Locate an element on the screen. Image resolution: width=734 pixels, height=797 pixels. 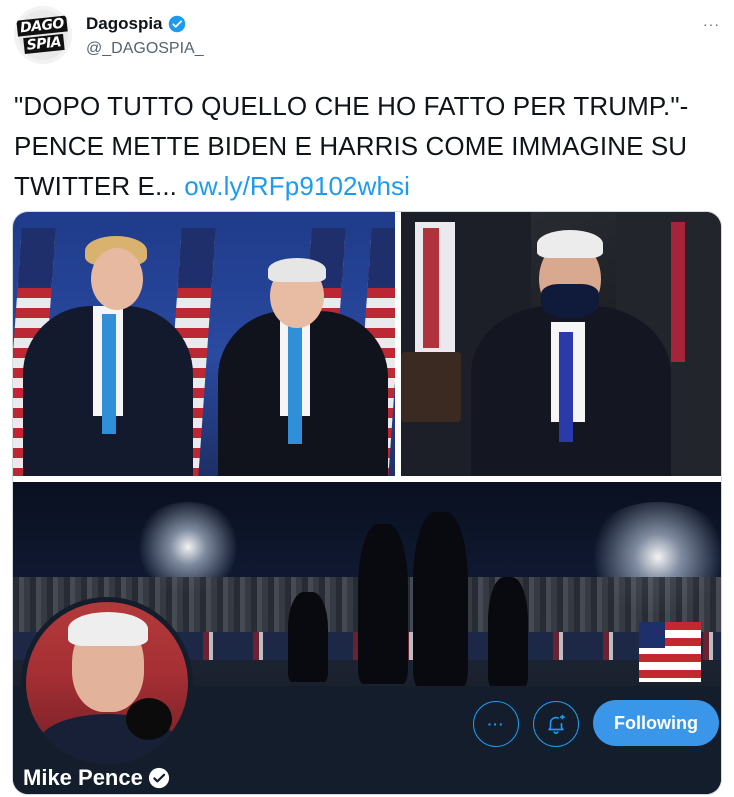
tweet-link: ow.ly/RFp9102whsi is located at coordinates (297, 186).